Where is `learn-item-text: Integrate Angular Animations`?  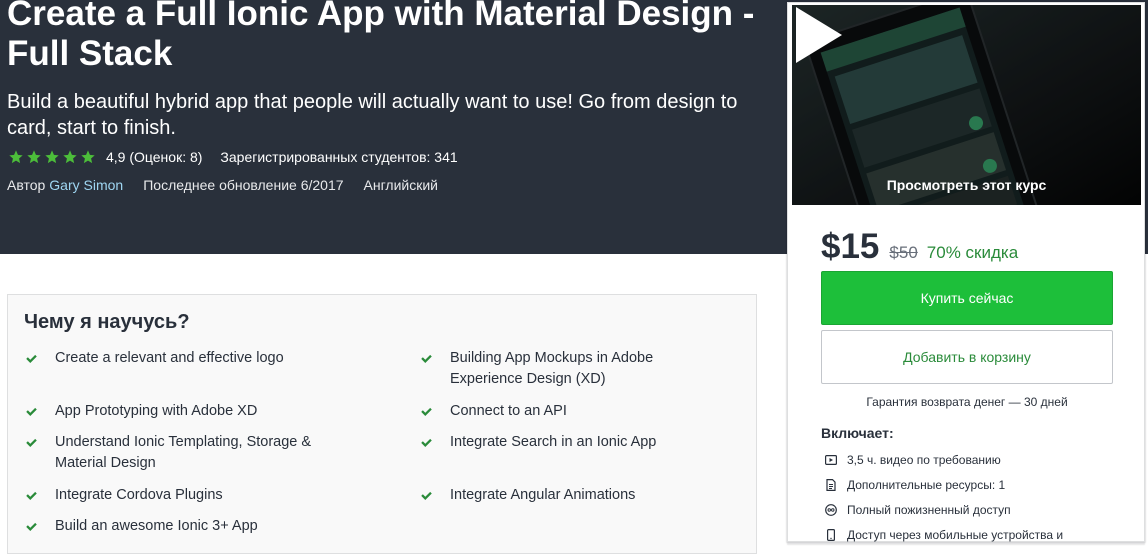
learn-item-text: Integrate Angular Animations is located at coordinates (543, 495).